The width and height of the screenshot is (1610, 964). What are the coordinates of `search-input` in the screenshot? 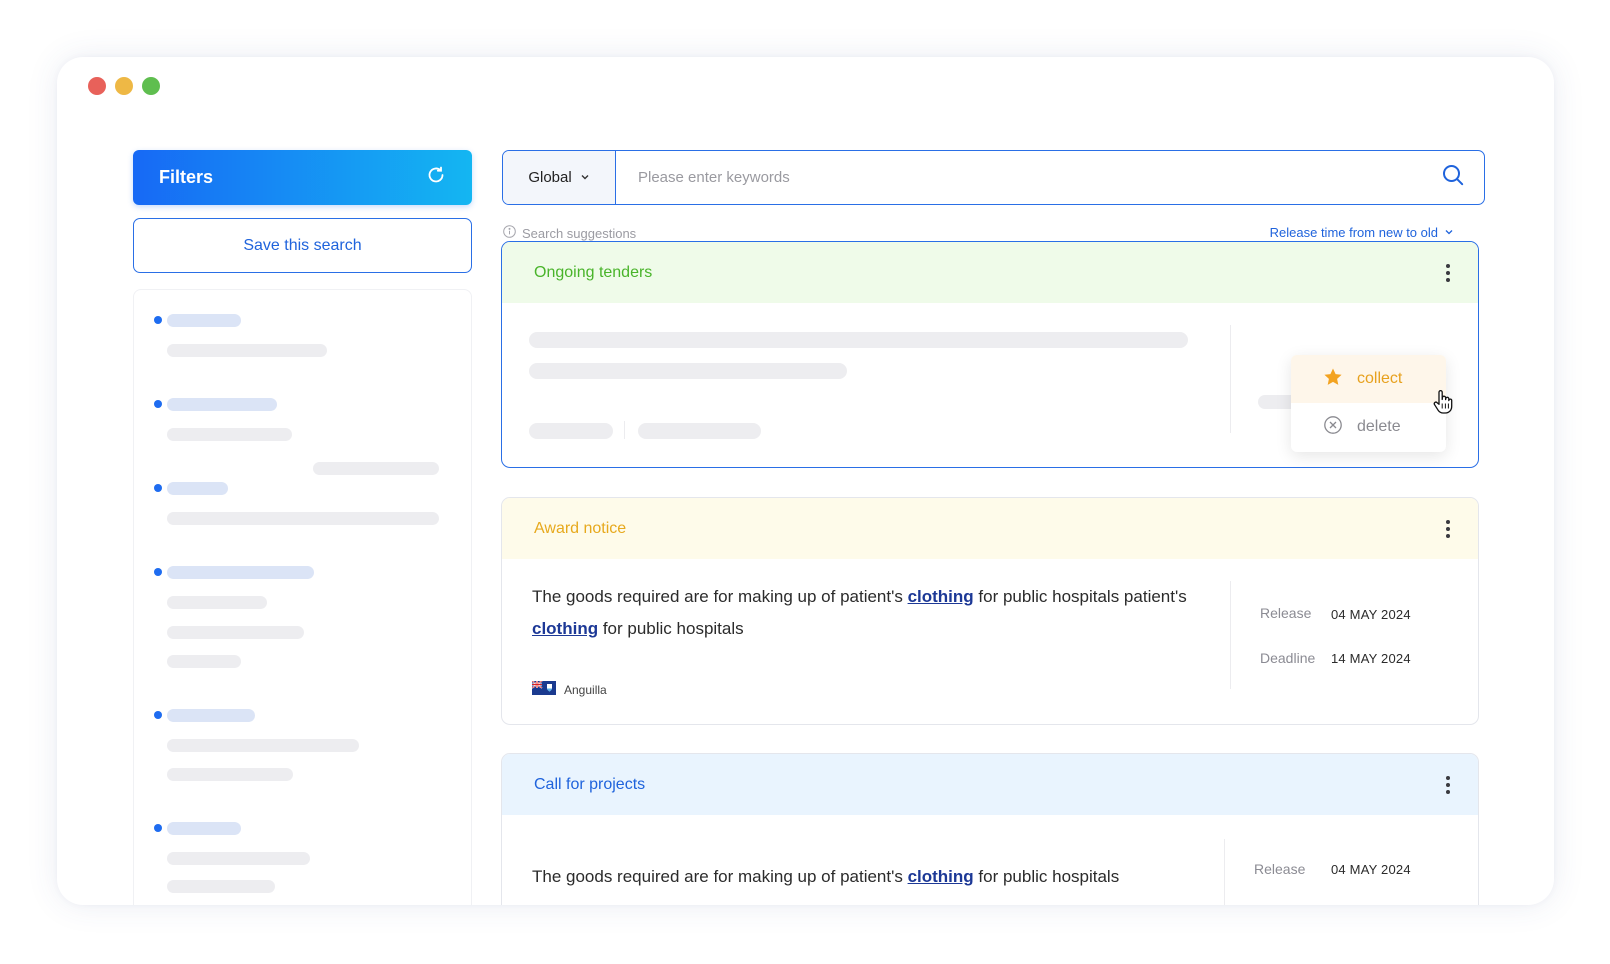 It's located at (1019, 177).